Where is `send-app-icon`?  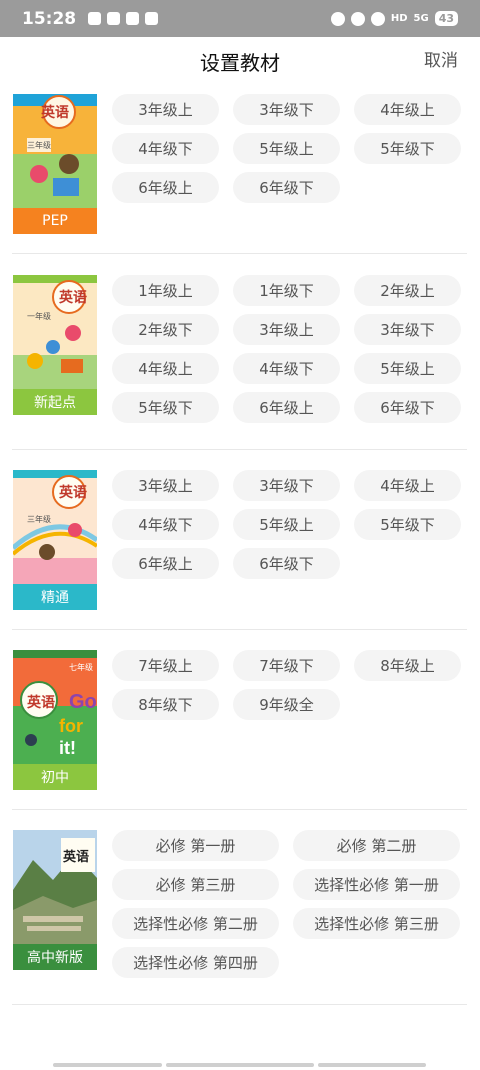
send-app-icon is located at coordinates (152, 18).